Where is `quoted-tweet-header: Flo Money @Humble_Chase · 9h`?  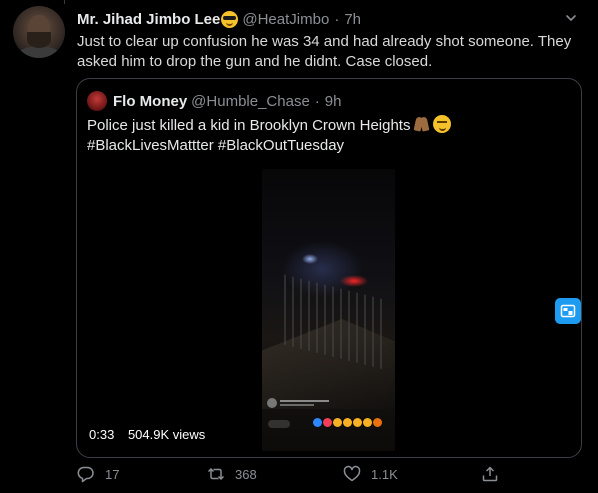
quoted-tweet-header: Flo Money @Humble_Chase · 9h is located at coordinates (214, 101).